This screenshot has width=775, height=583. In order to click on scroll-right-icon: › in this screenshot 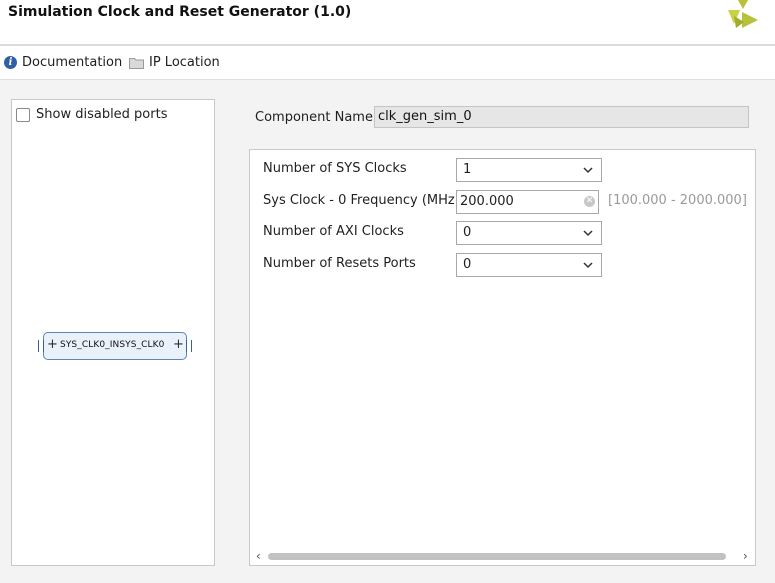, I will do `click(745, 556)`.